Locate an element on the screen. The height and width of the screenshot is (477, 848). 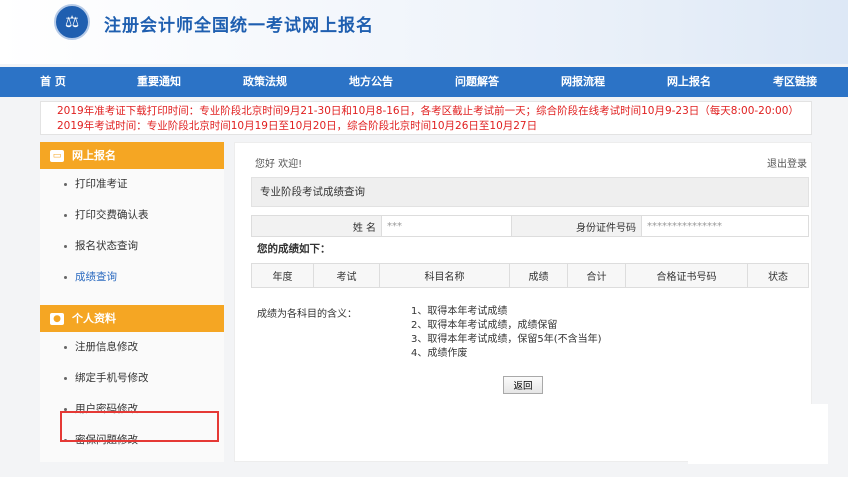
nav-faq: 问题解答 is located at coordinates (477, 82).